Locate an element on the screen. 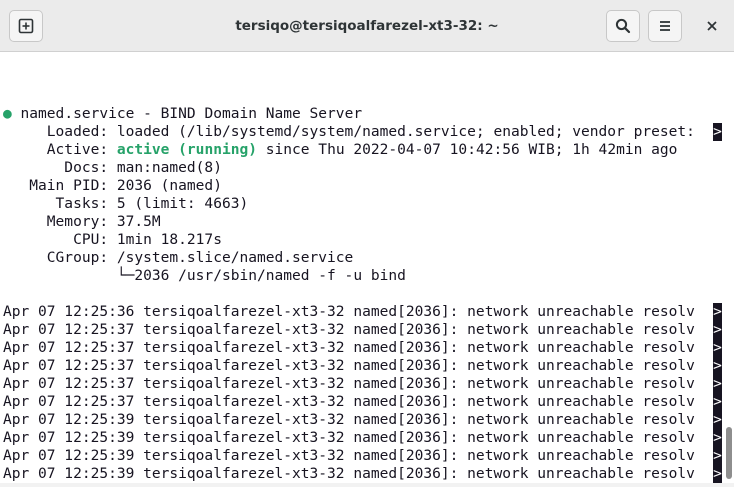  active-state-badge: active (running) is located at coordinates (186, 149).